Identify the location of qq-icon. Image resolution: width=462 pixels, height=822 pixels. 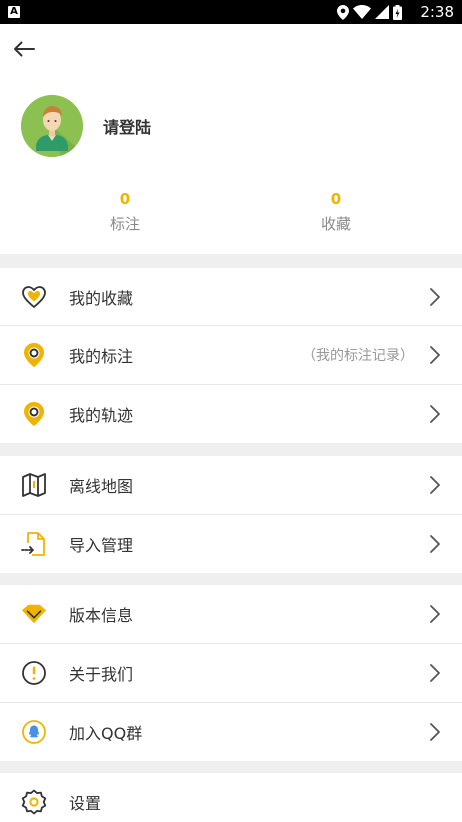
(34, 732).